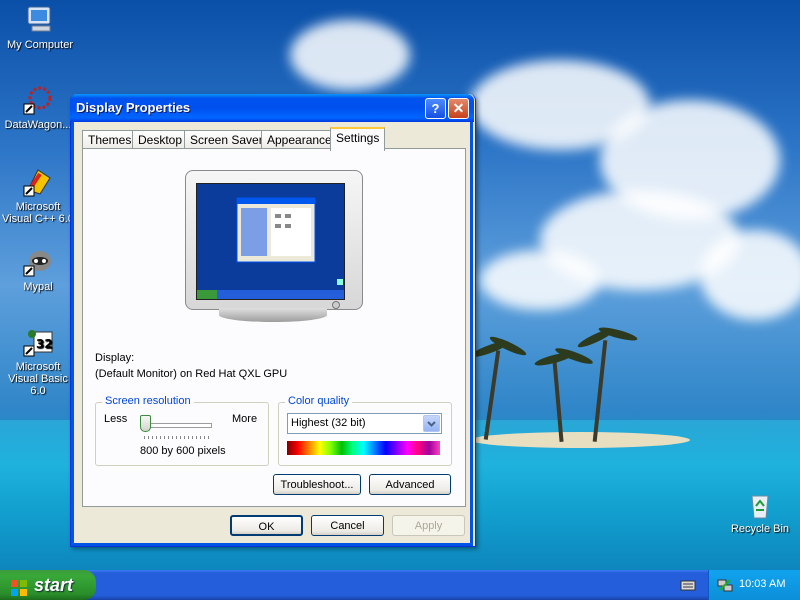 The image size is (800, 606). Describe the element at coordinates (270, 241) in the screenshot. I see `monitor-screen` at that location.